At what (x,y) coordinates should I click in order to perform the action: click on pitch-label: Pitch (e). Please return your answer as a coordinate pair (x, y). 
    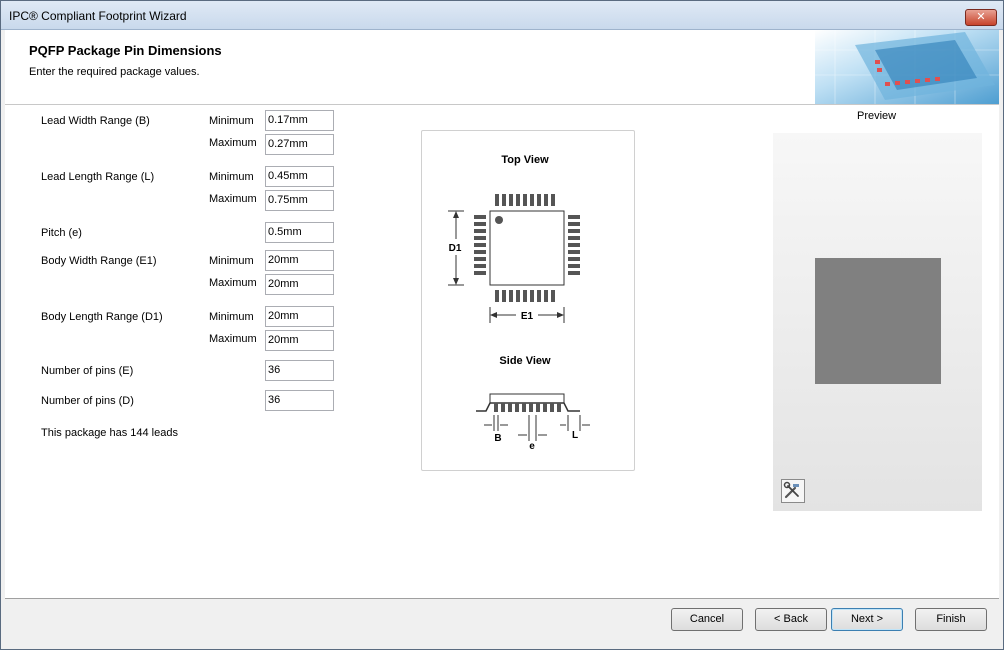
    Looking at the image, I should click on (61, 233).